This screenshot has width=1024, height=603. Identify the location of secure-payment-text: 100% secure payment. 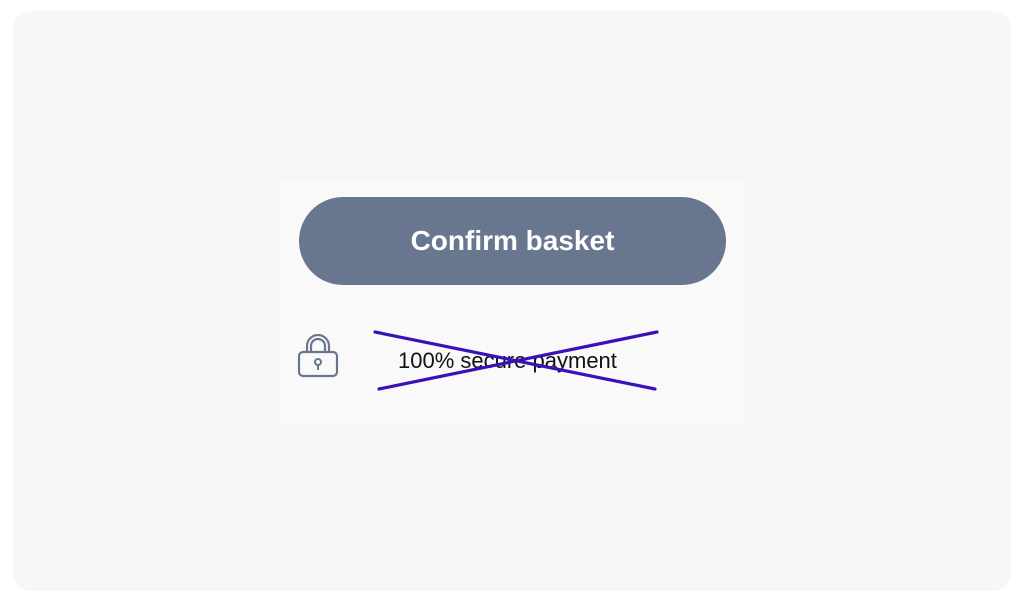
(507, 360).